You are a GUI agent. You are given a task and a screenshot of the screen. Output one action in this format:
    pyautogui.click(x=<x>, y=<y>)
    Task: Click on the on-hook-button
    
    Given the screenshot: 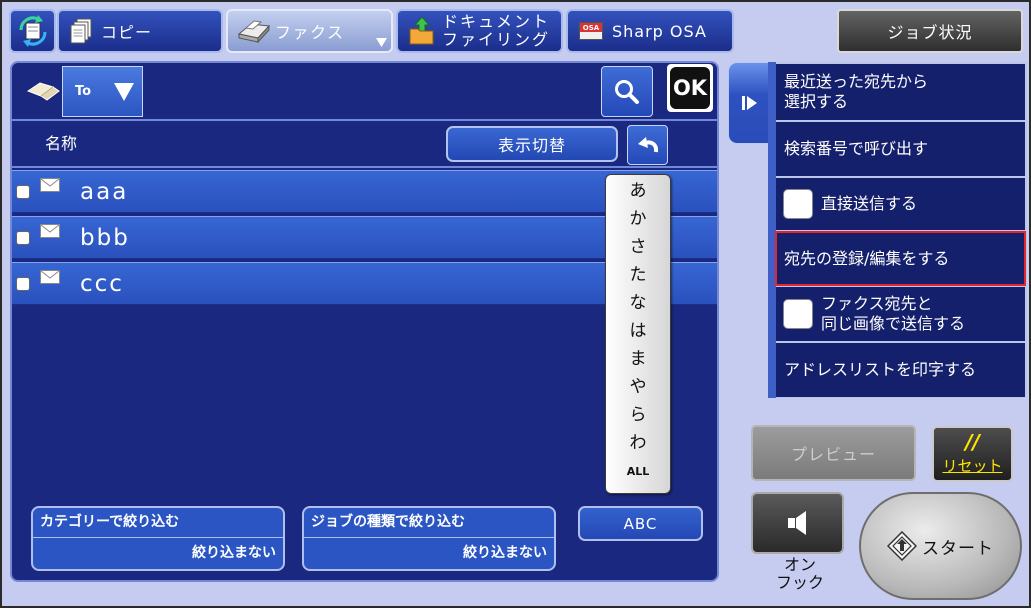 What is the action you would take?
    pyautogui.click(x=797, y=523)
    